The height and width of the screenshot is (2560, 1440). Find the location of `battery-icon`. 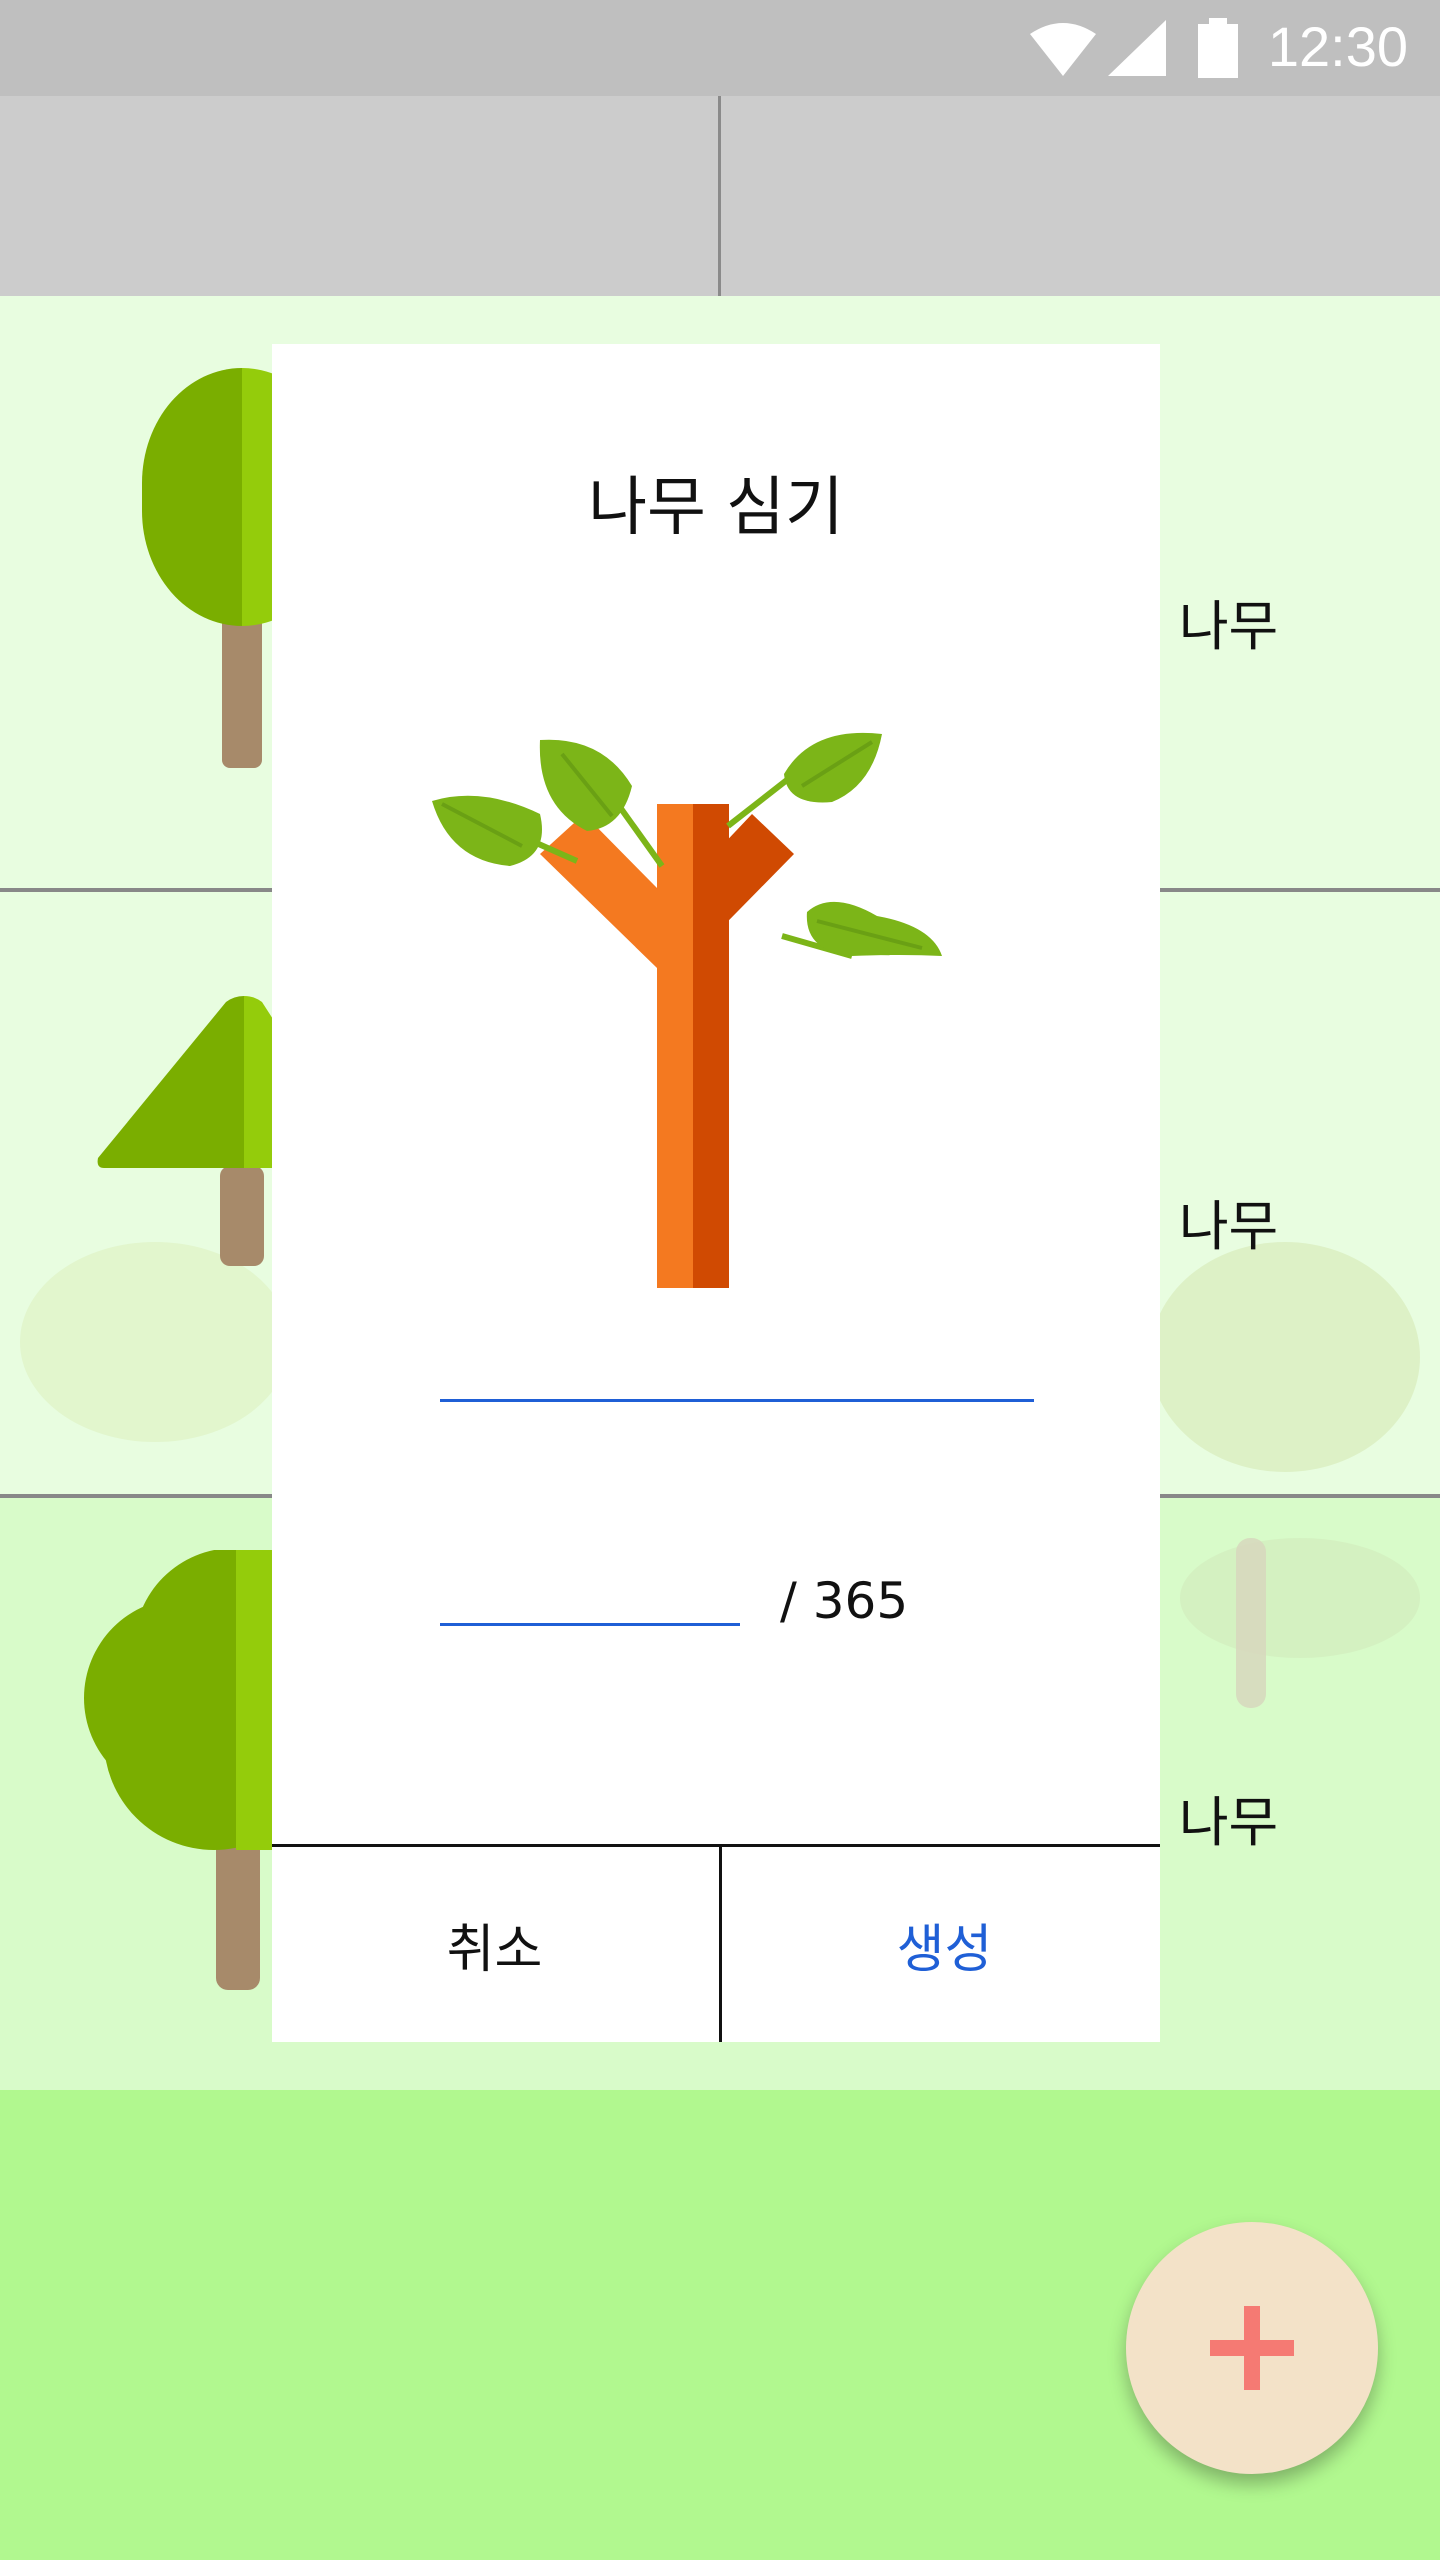

battery-icon is located at coordinates (1218, 48).